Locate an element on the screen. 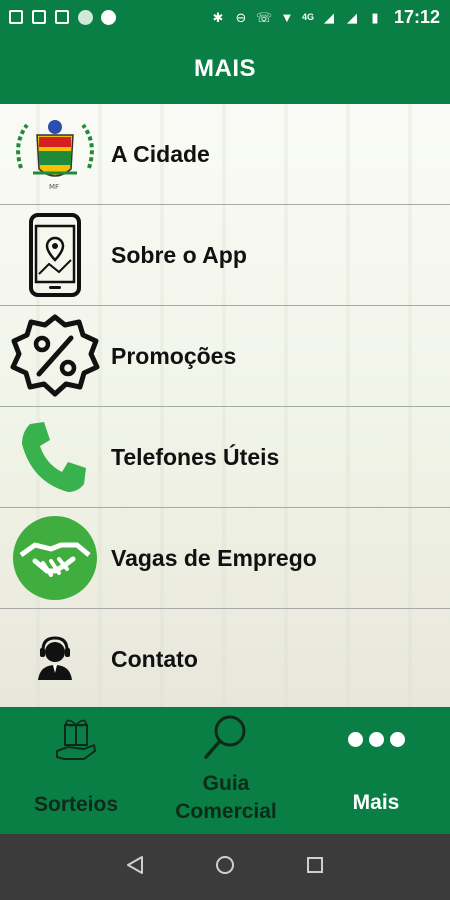 The height and width of the screenshot is (900, 450). system-nav-bar is located at coordinates (225, 867).